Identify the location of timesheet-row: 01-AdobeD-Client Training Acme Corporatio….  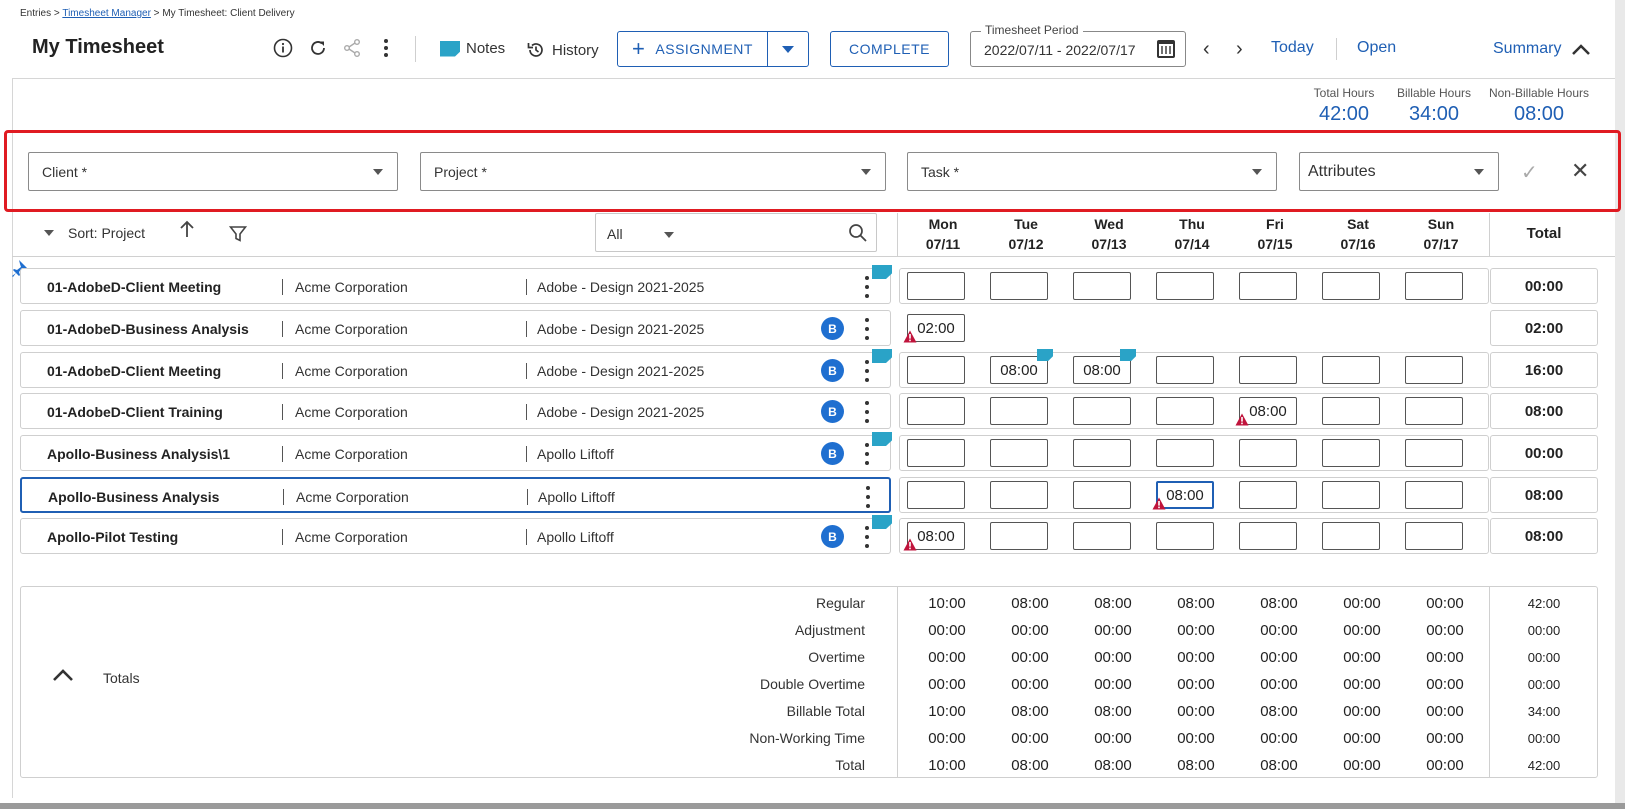
(455, 411).